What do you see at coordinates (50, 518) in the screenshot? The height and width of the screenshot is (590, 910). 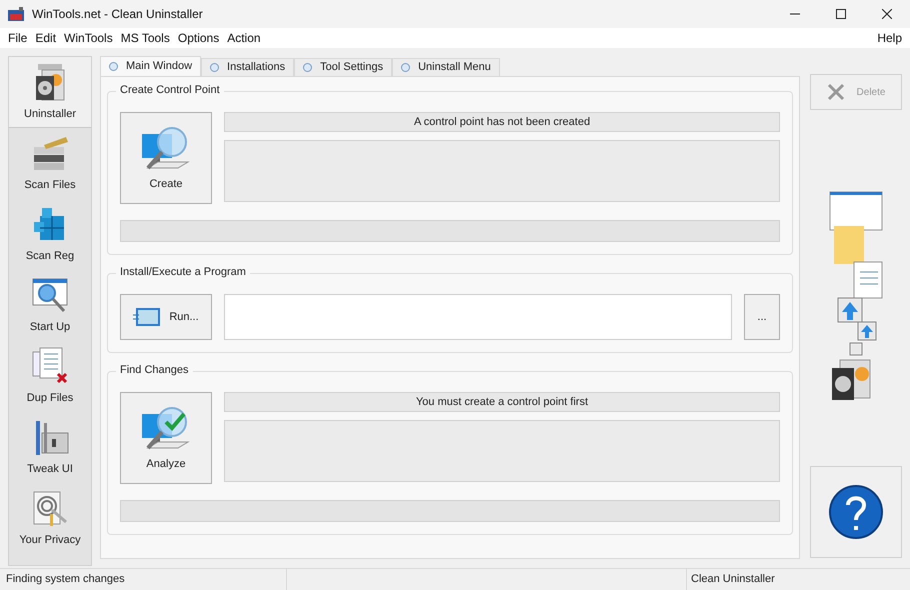 I see `sidebar-item: Your Privacy` at bounding box center [50, 518].